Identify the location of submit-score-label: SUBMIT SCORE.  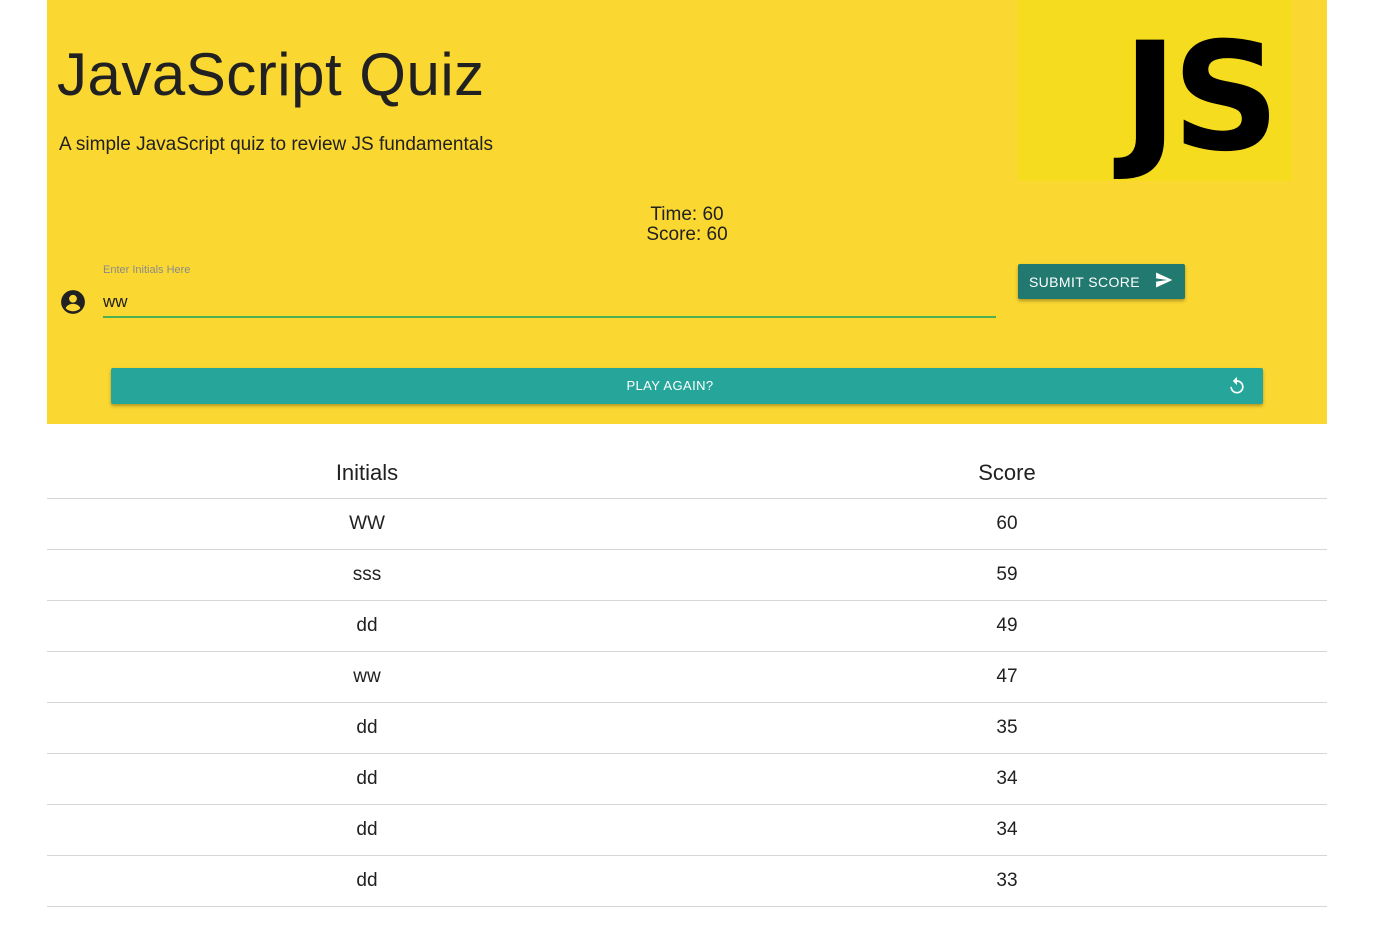
(1084, 281).